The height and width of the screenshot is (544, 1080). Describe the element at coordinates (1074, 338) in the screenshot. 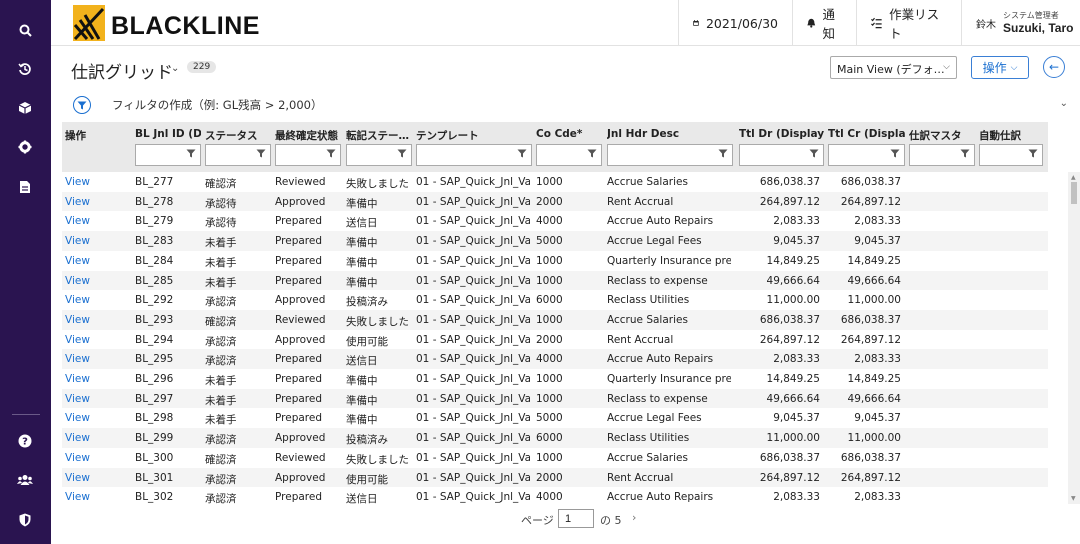

I see `vertical-scrollbar: ▲ ▼` at that location.